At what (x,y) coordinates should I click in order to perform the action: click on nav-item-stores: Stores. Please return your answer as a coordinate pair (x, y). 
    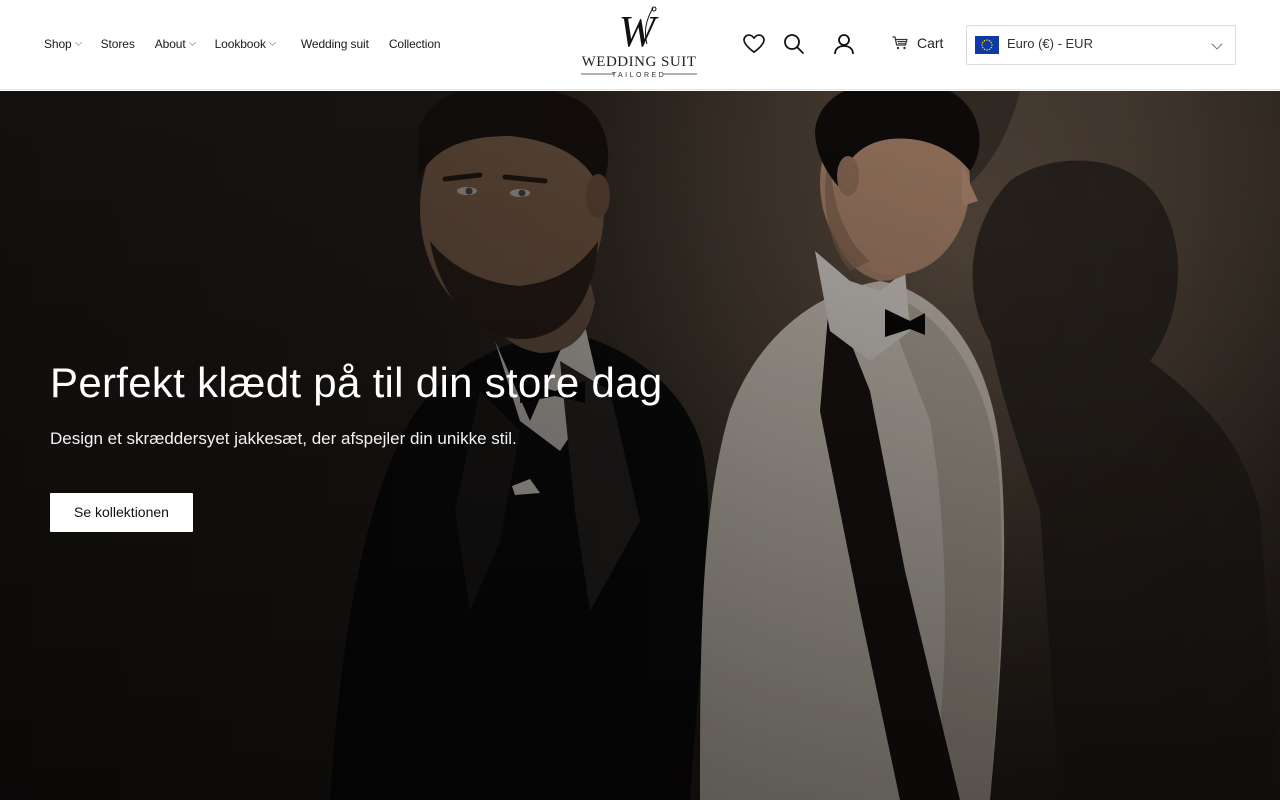
    Looking at the image, I should click on (118, 44).